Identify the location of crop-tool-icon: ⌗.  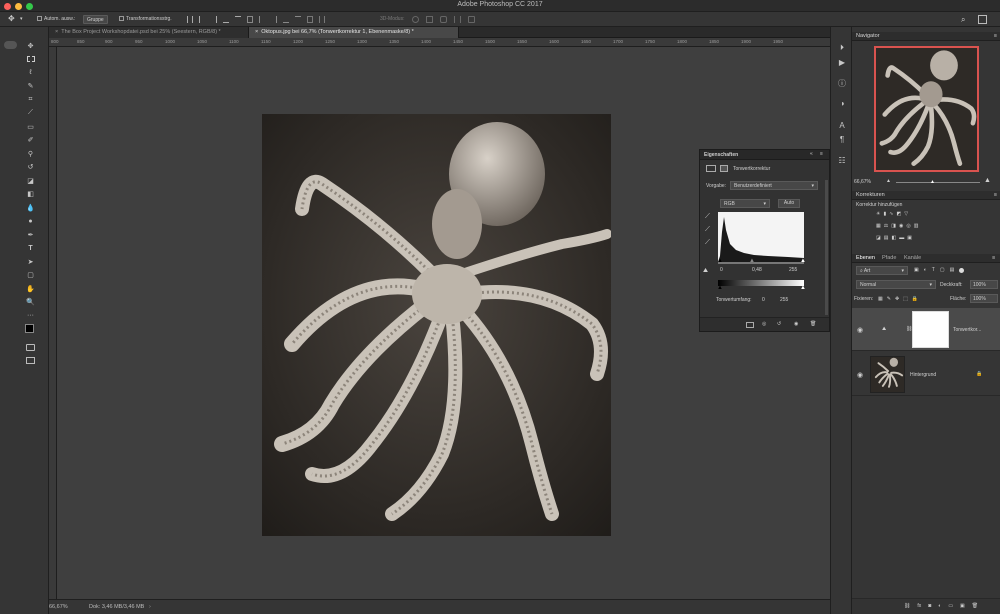
(30, 100).